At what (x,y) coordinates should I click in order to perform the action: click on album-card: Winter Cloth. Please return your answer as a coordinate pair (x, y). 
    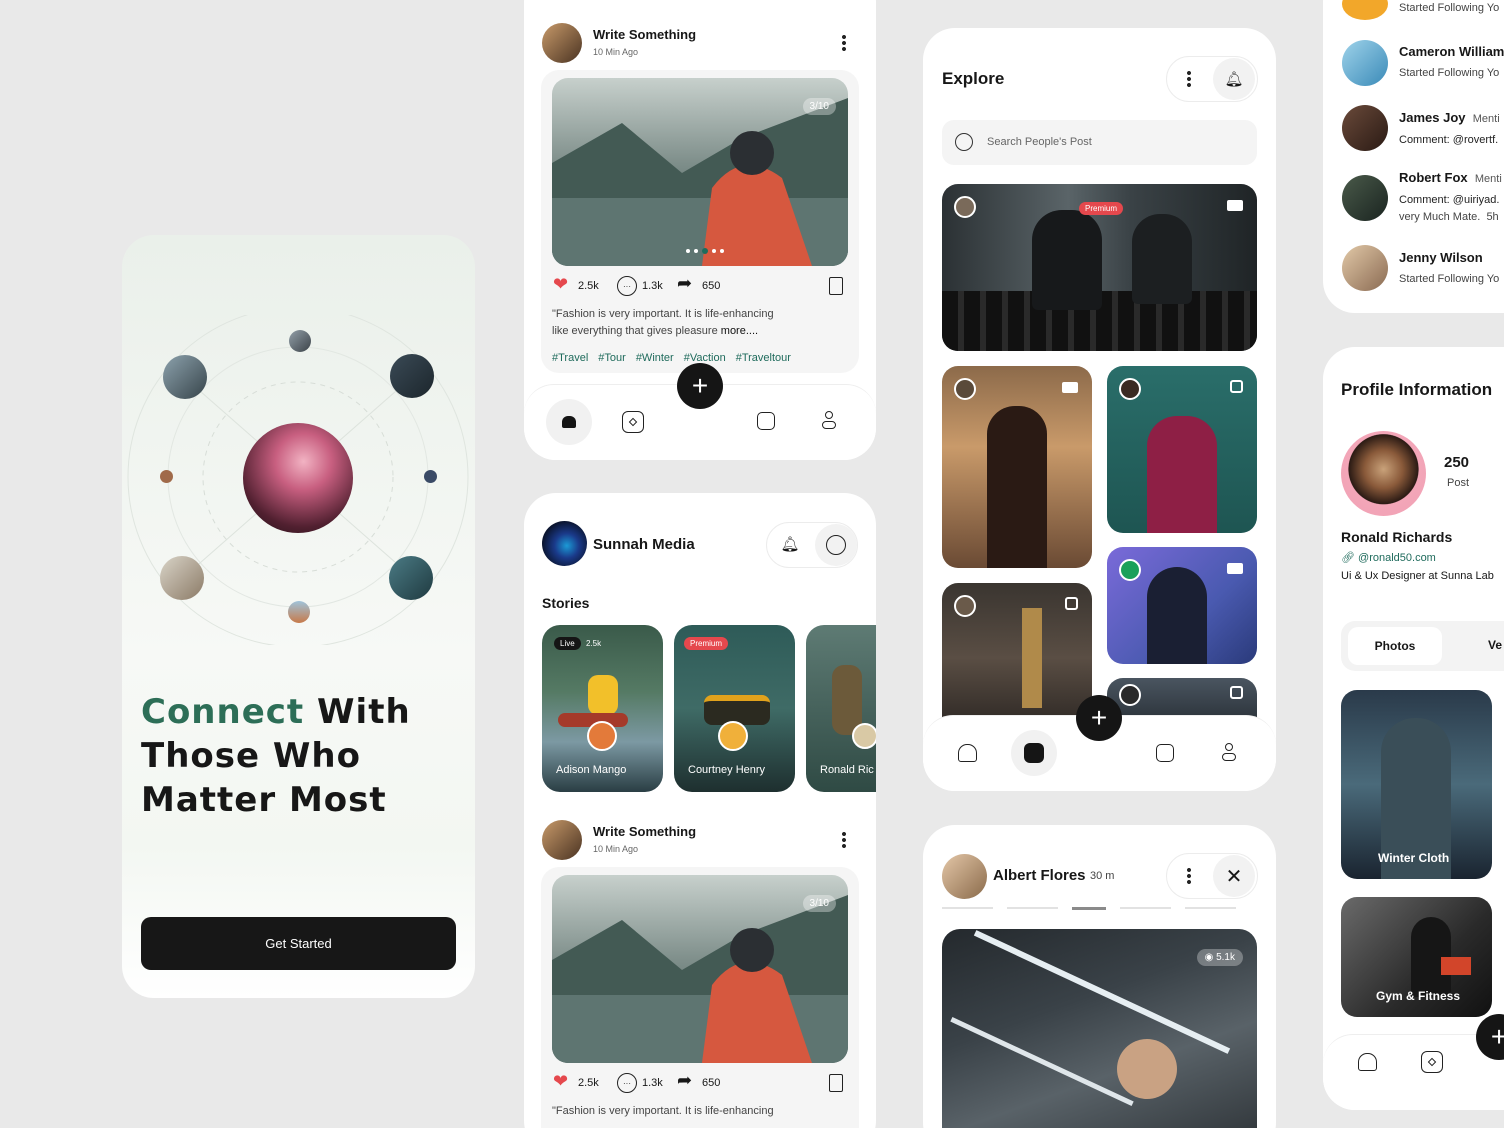
    Looking at the image, I should click on (1416, 784).